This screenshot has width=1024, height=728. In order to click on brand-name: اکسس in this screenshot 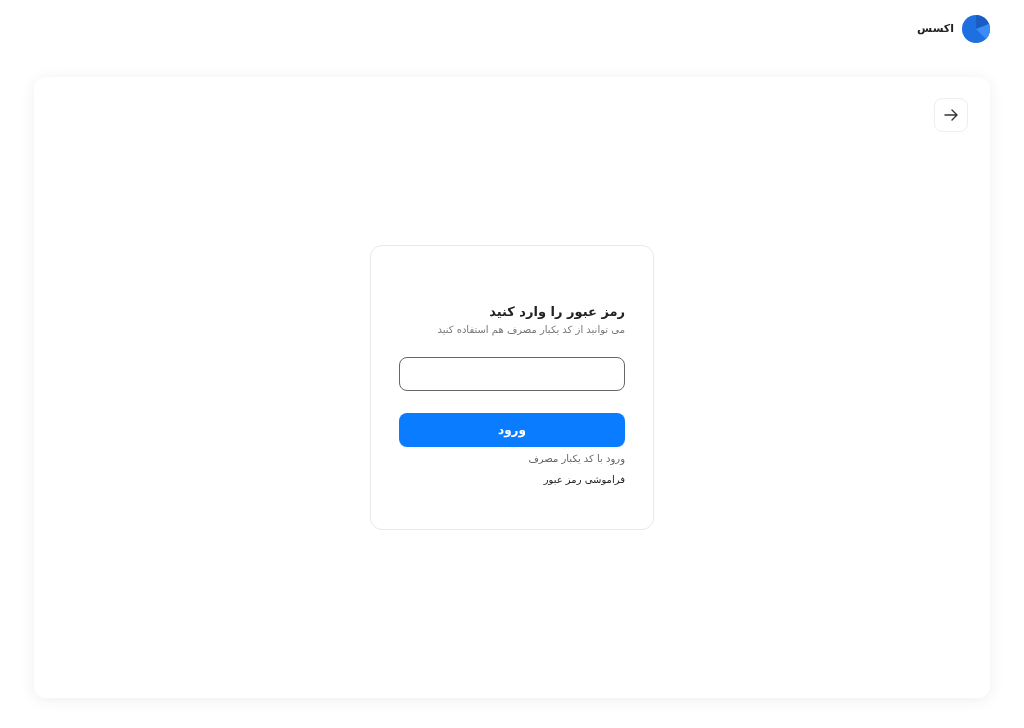, I will do `click(935, 28)`.